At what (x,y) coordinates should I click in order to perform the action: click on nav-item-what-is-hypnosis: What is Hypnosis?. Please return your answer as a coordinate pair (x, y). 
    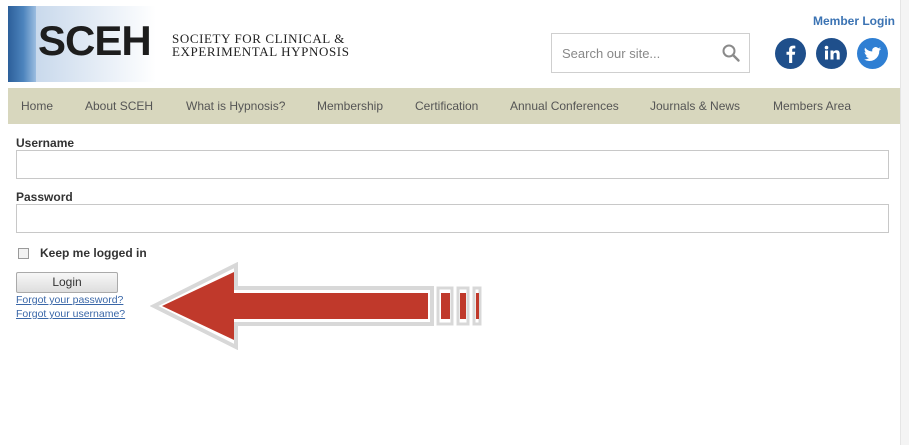
    Looking at the image, I should click on (235, 106).